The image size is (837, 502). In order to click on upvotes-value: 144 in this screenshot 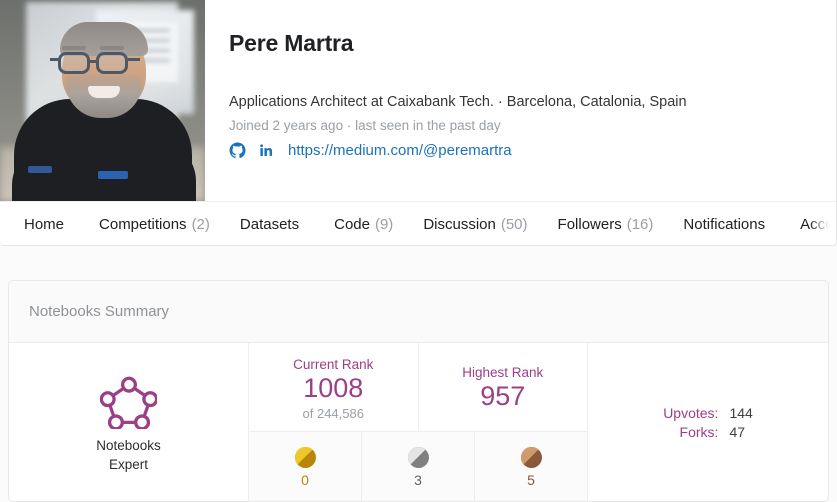, I will do `click(741, 413)`.